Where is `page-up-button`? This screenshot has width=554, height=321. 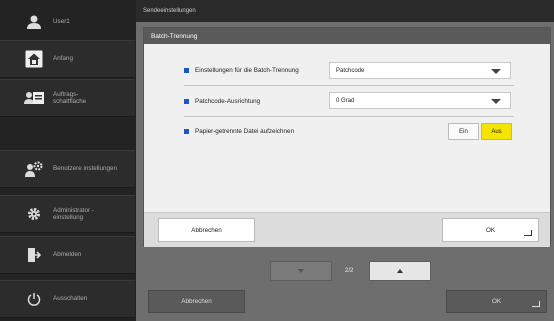 page-up-button is located at coordinates (400, 271).